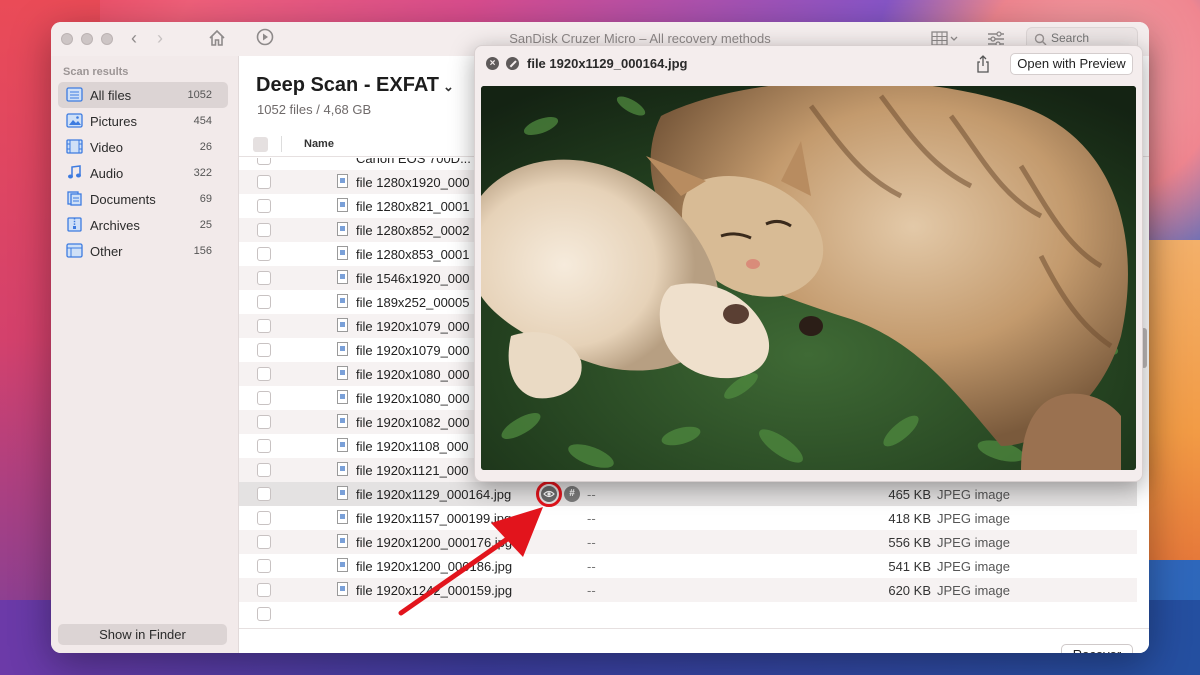 The height and width of the screenshot is (675, 1200). What do you see at coordinates (413, 278) in the screenshot?
I see `file-name: file 1546x1920_000` at bounding box center [413, 278].